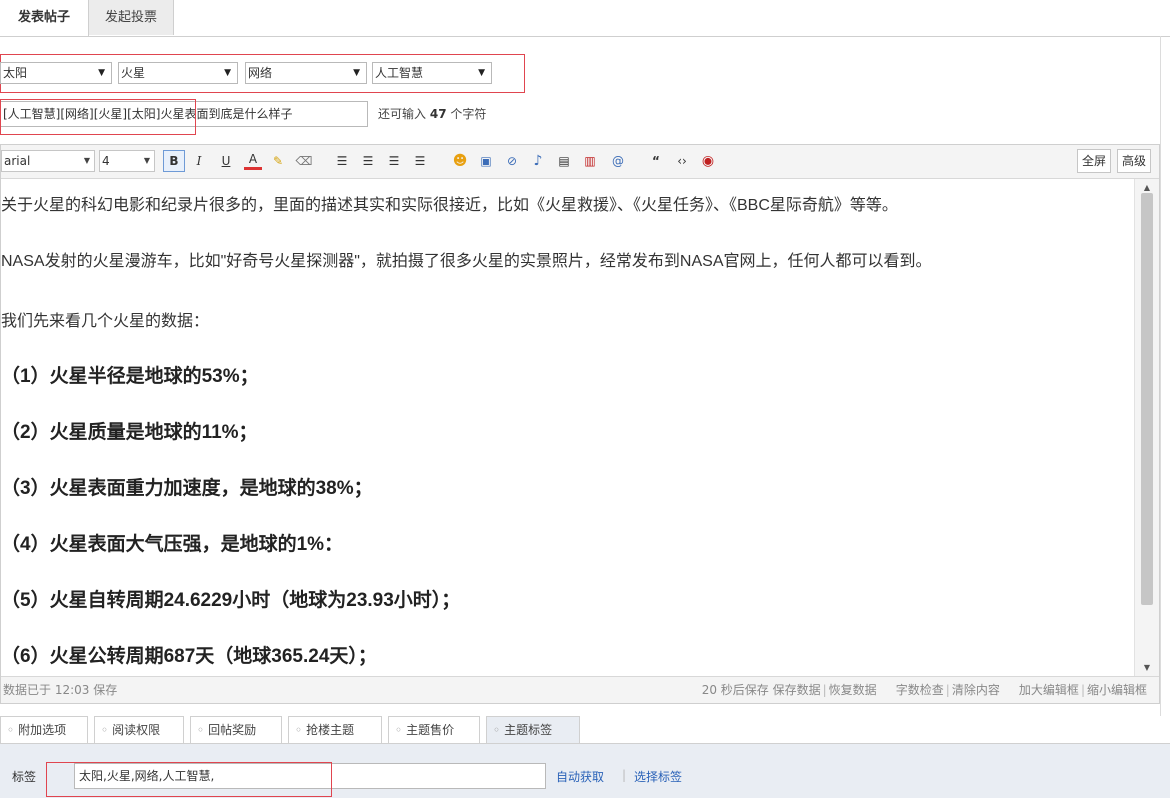 This screenshot has width=1170, height=798. Describe the element at coordinates (420, 161) in the screenshot. I see `align-justify-icon: ☰` at that location.